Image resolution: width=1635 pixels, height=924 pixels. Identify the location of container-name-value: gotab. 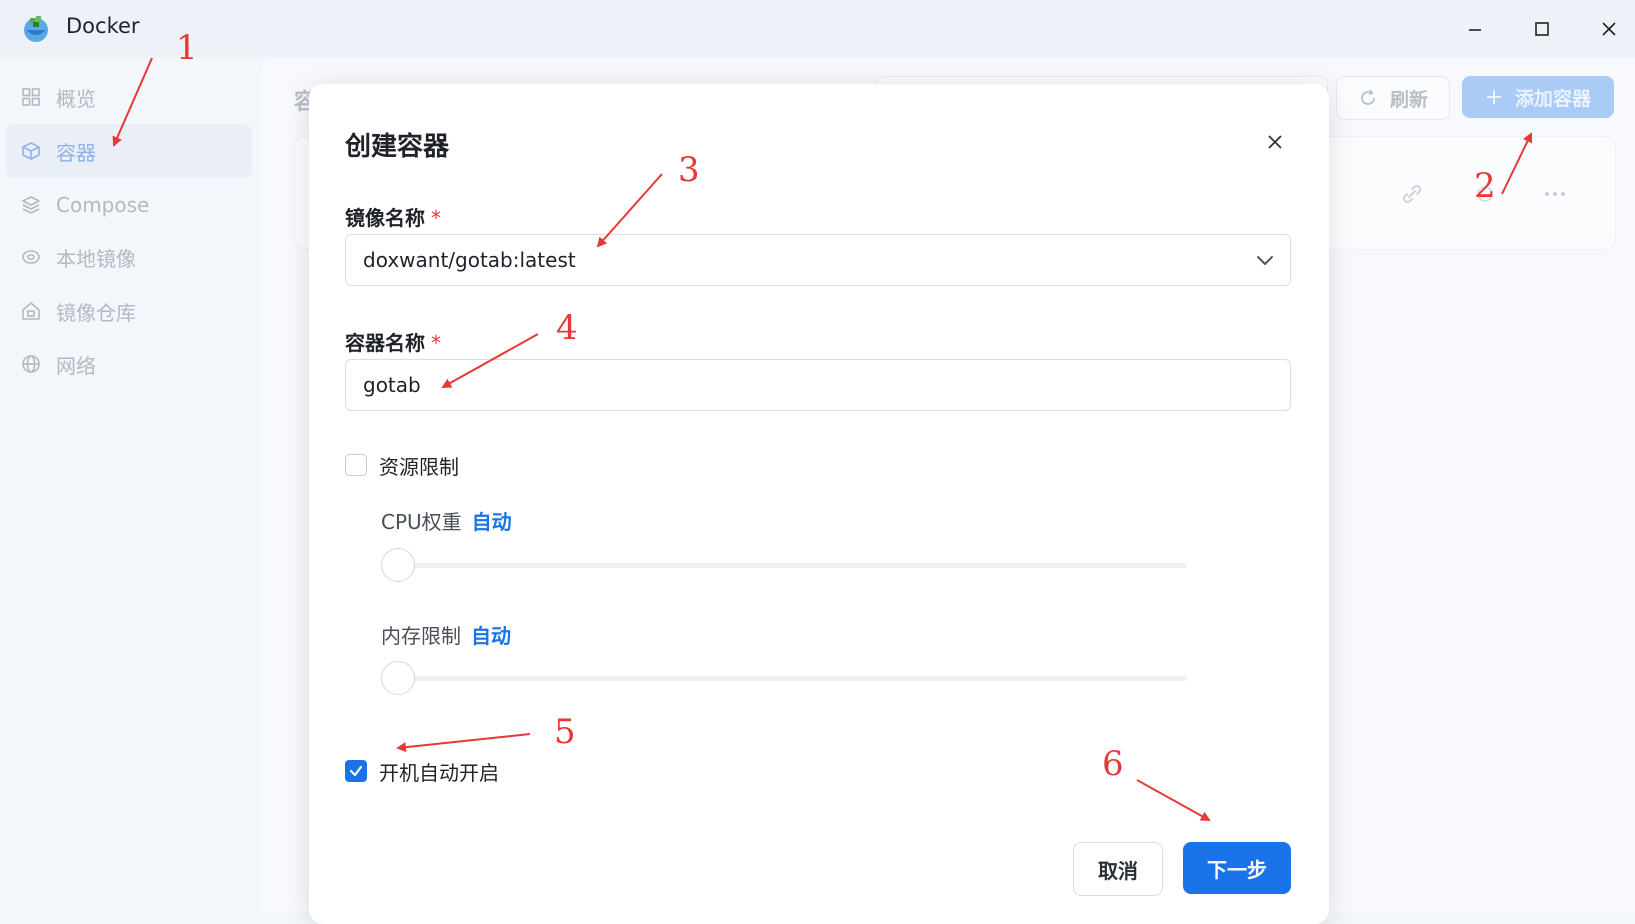
(392, 385).